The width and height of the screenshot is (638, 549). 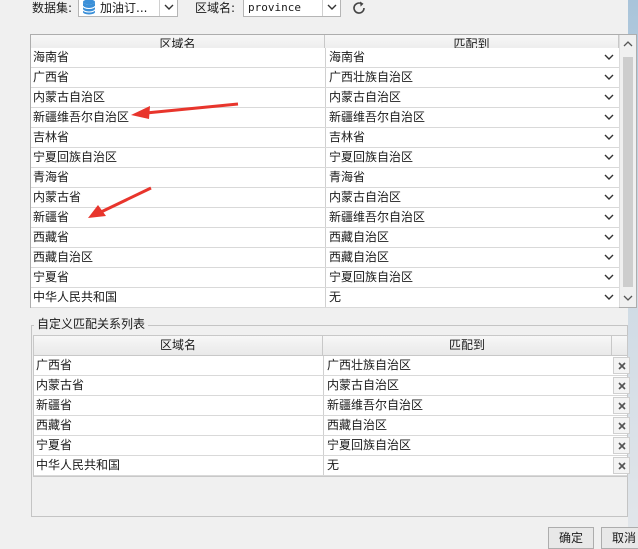 I want to click on vertical-scrollbar, so click(x=627, y=171).